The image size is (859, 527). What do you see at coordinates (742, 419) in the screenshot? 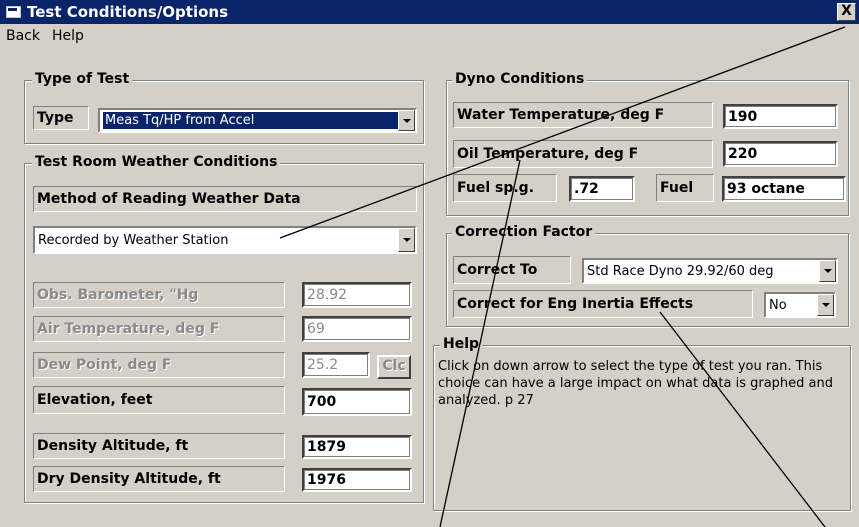
I see `annotation-line-inertia` at bounding box center [742, 419].